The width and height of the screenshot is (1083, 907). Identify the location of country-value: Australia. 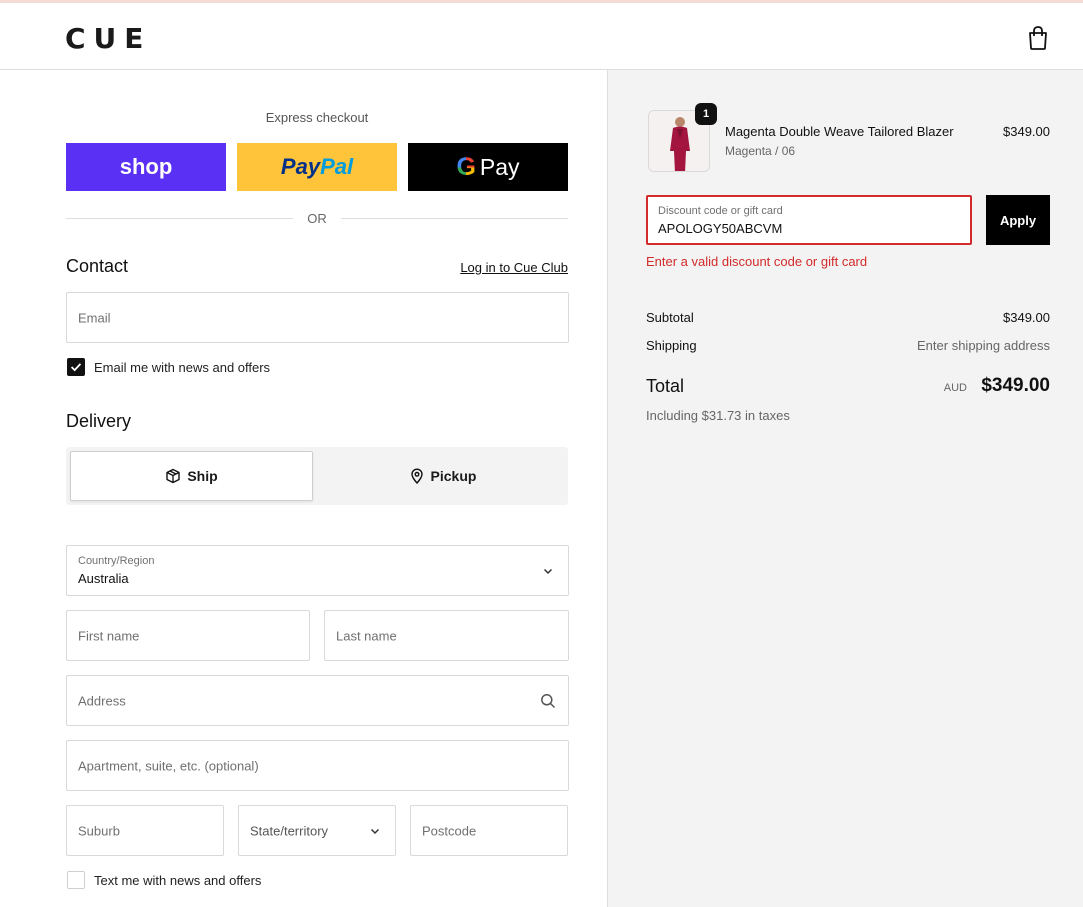
(103, 578).